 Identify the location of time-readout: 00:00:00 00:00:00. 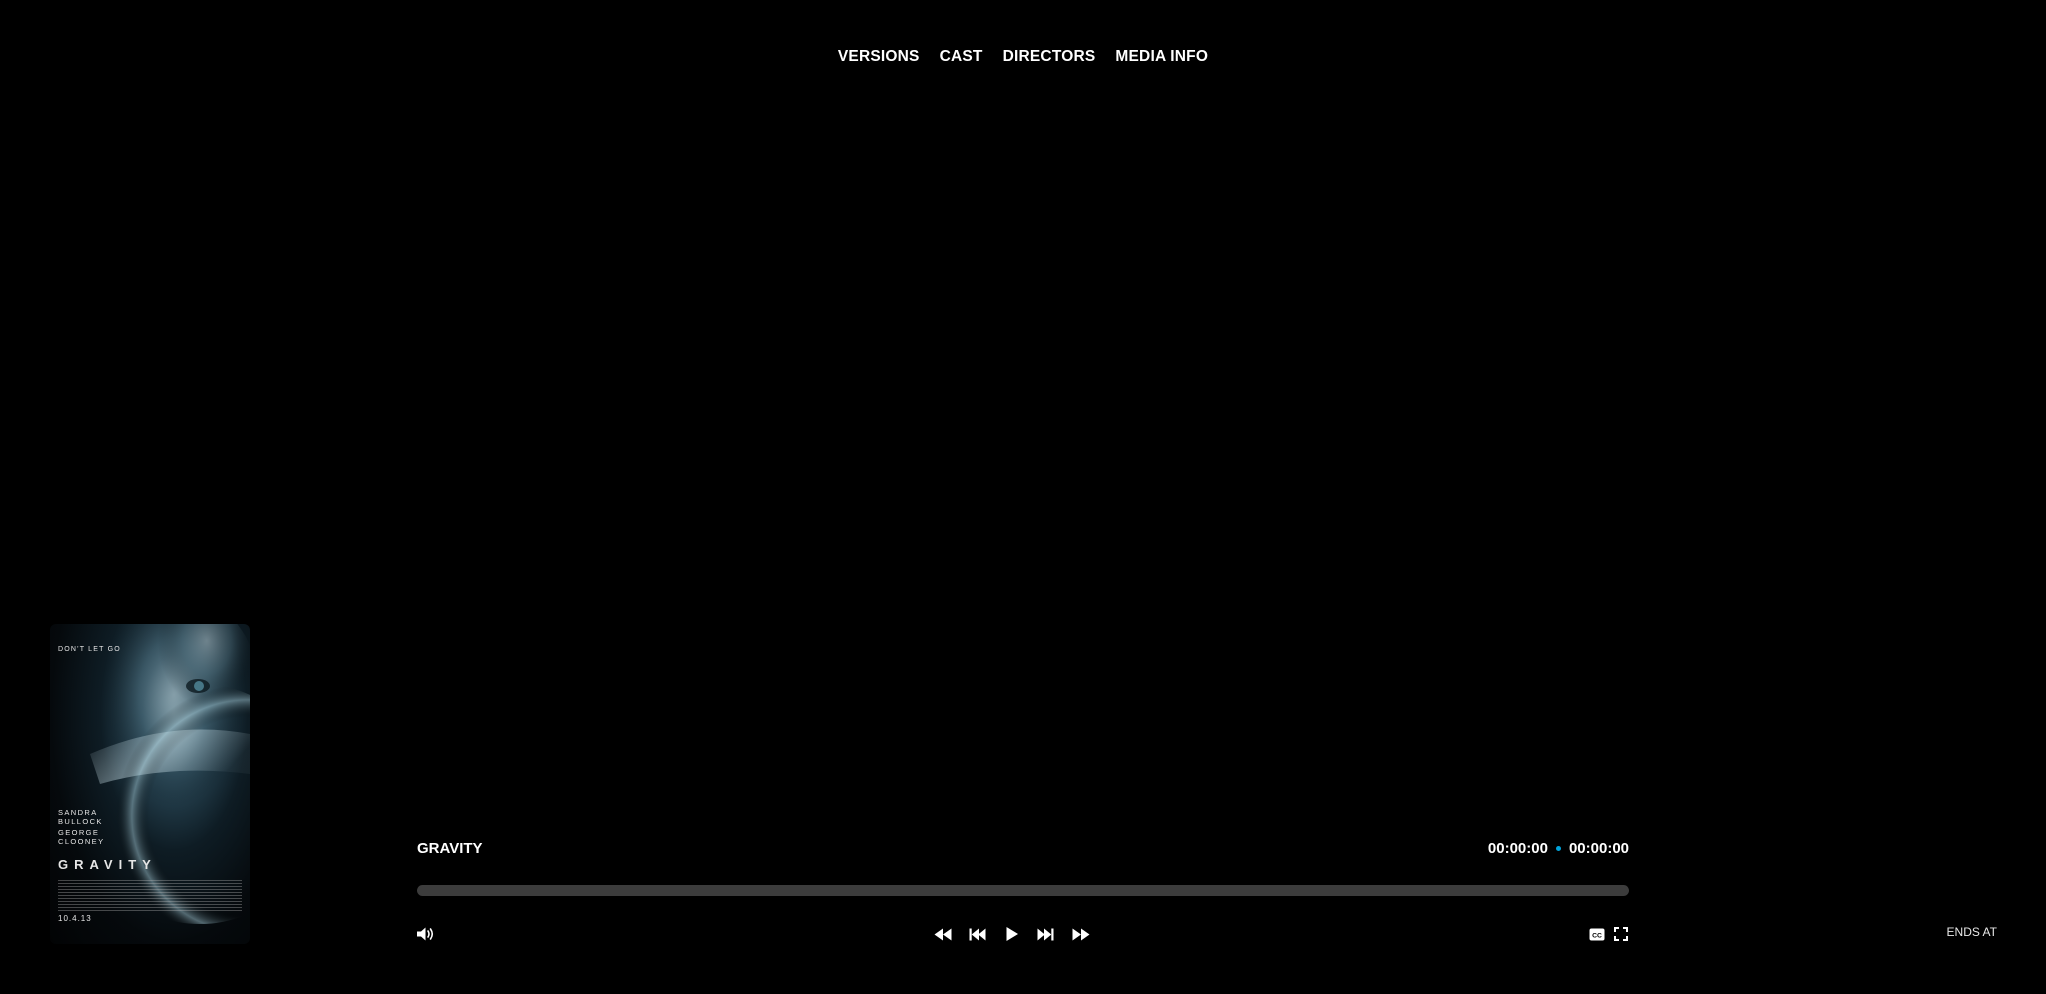
(1558, 848).